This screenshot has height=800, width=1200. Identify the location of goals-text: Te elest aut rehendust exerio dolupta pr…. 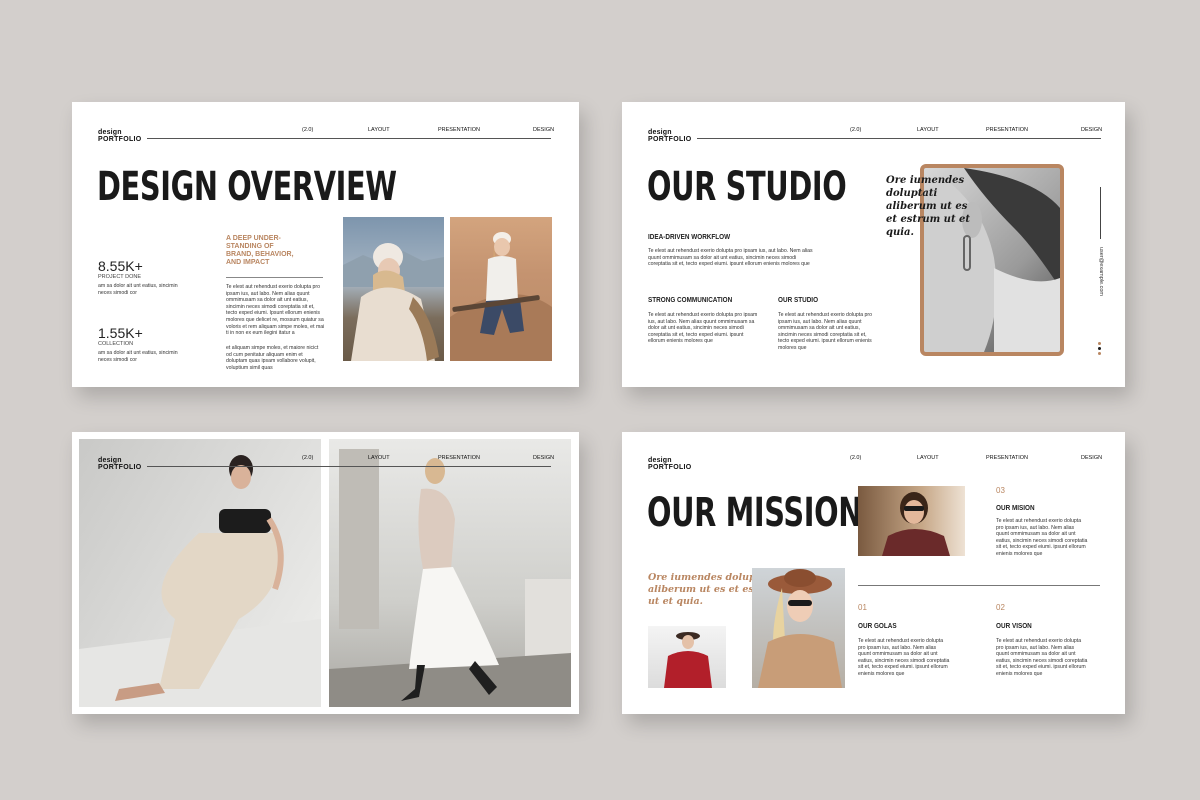
(904, 657).